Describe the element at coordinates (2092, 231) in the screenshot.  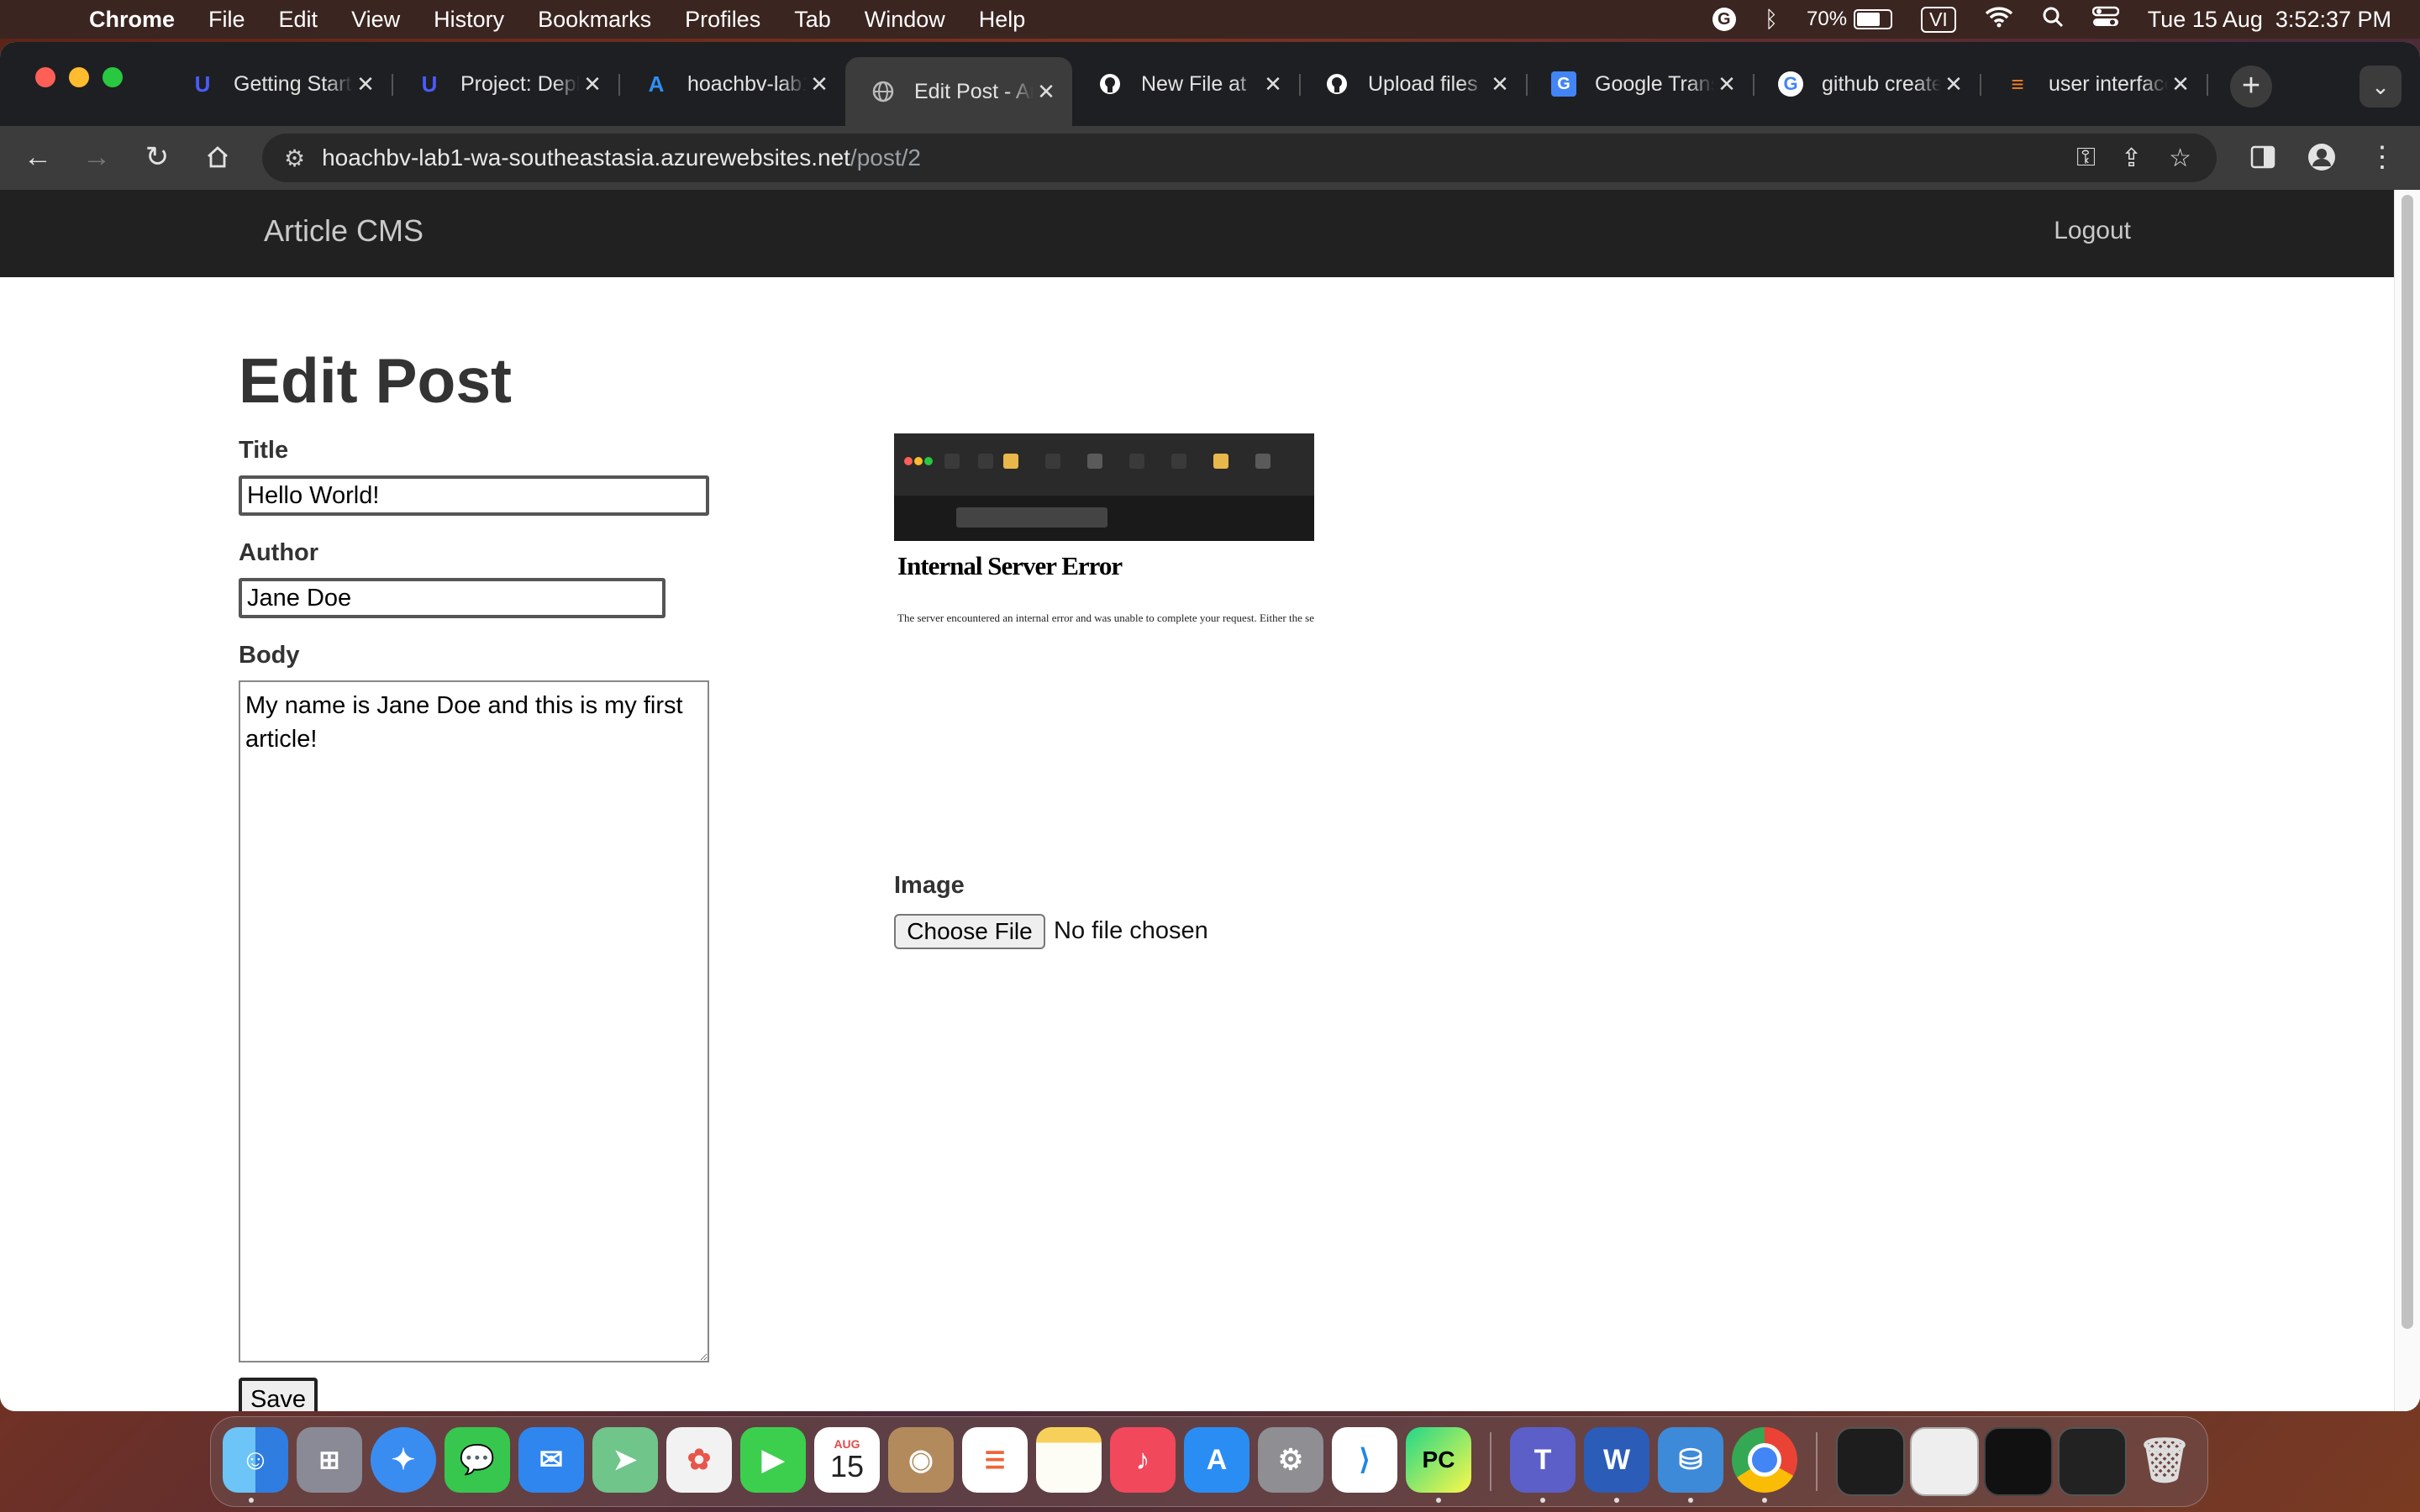
I see `logout-link: Logout` at that location.